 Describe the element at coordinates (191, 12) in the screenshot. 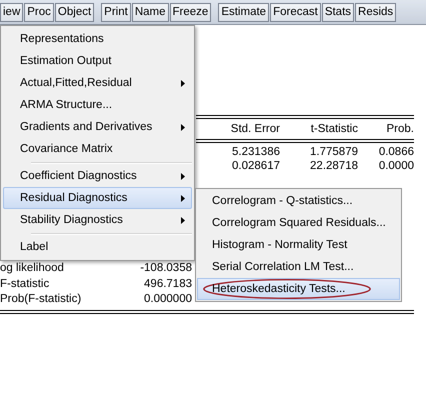

I see `toolbar-button: Freeze` at that location.